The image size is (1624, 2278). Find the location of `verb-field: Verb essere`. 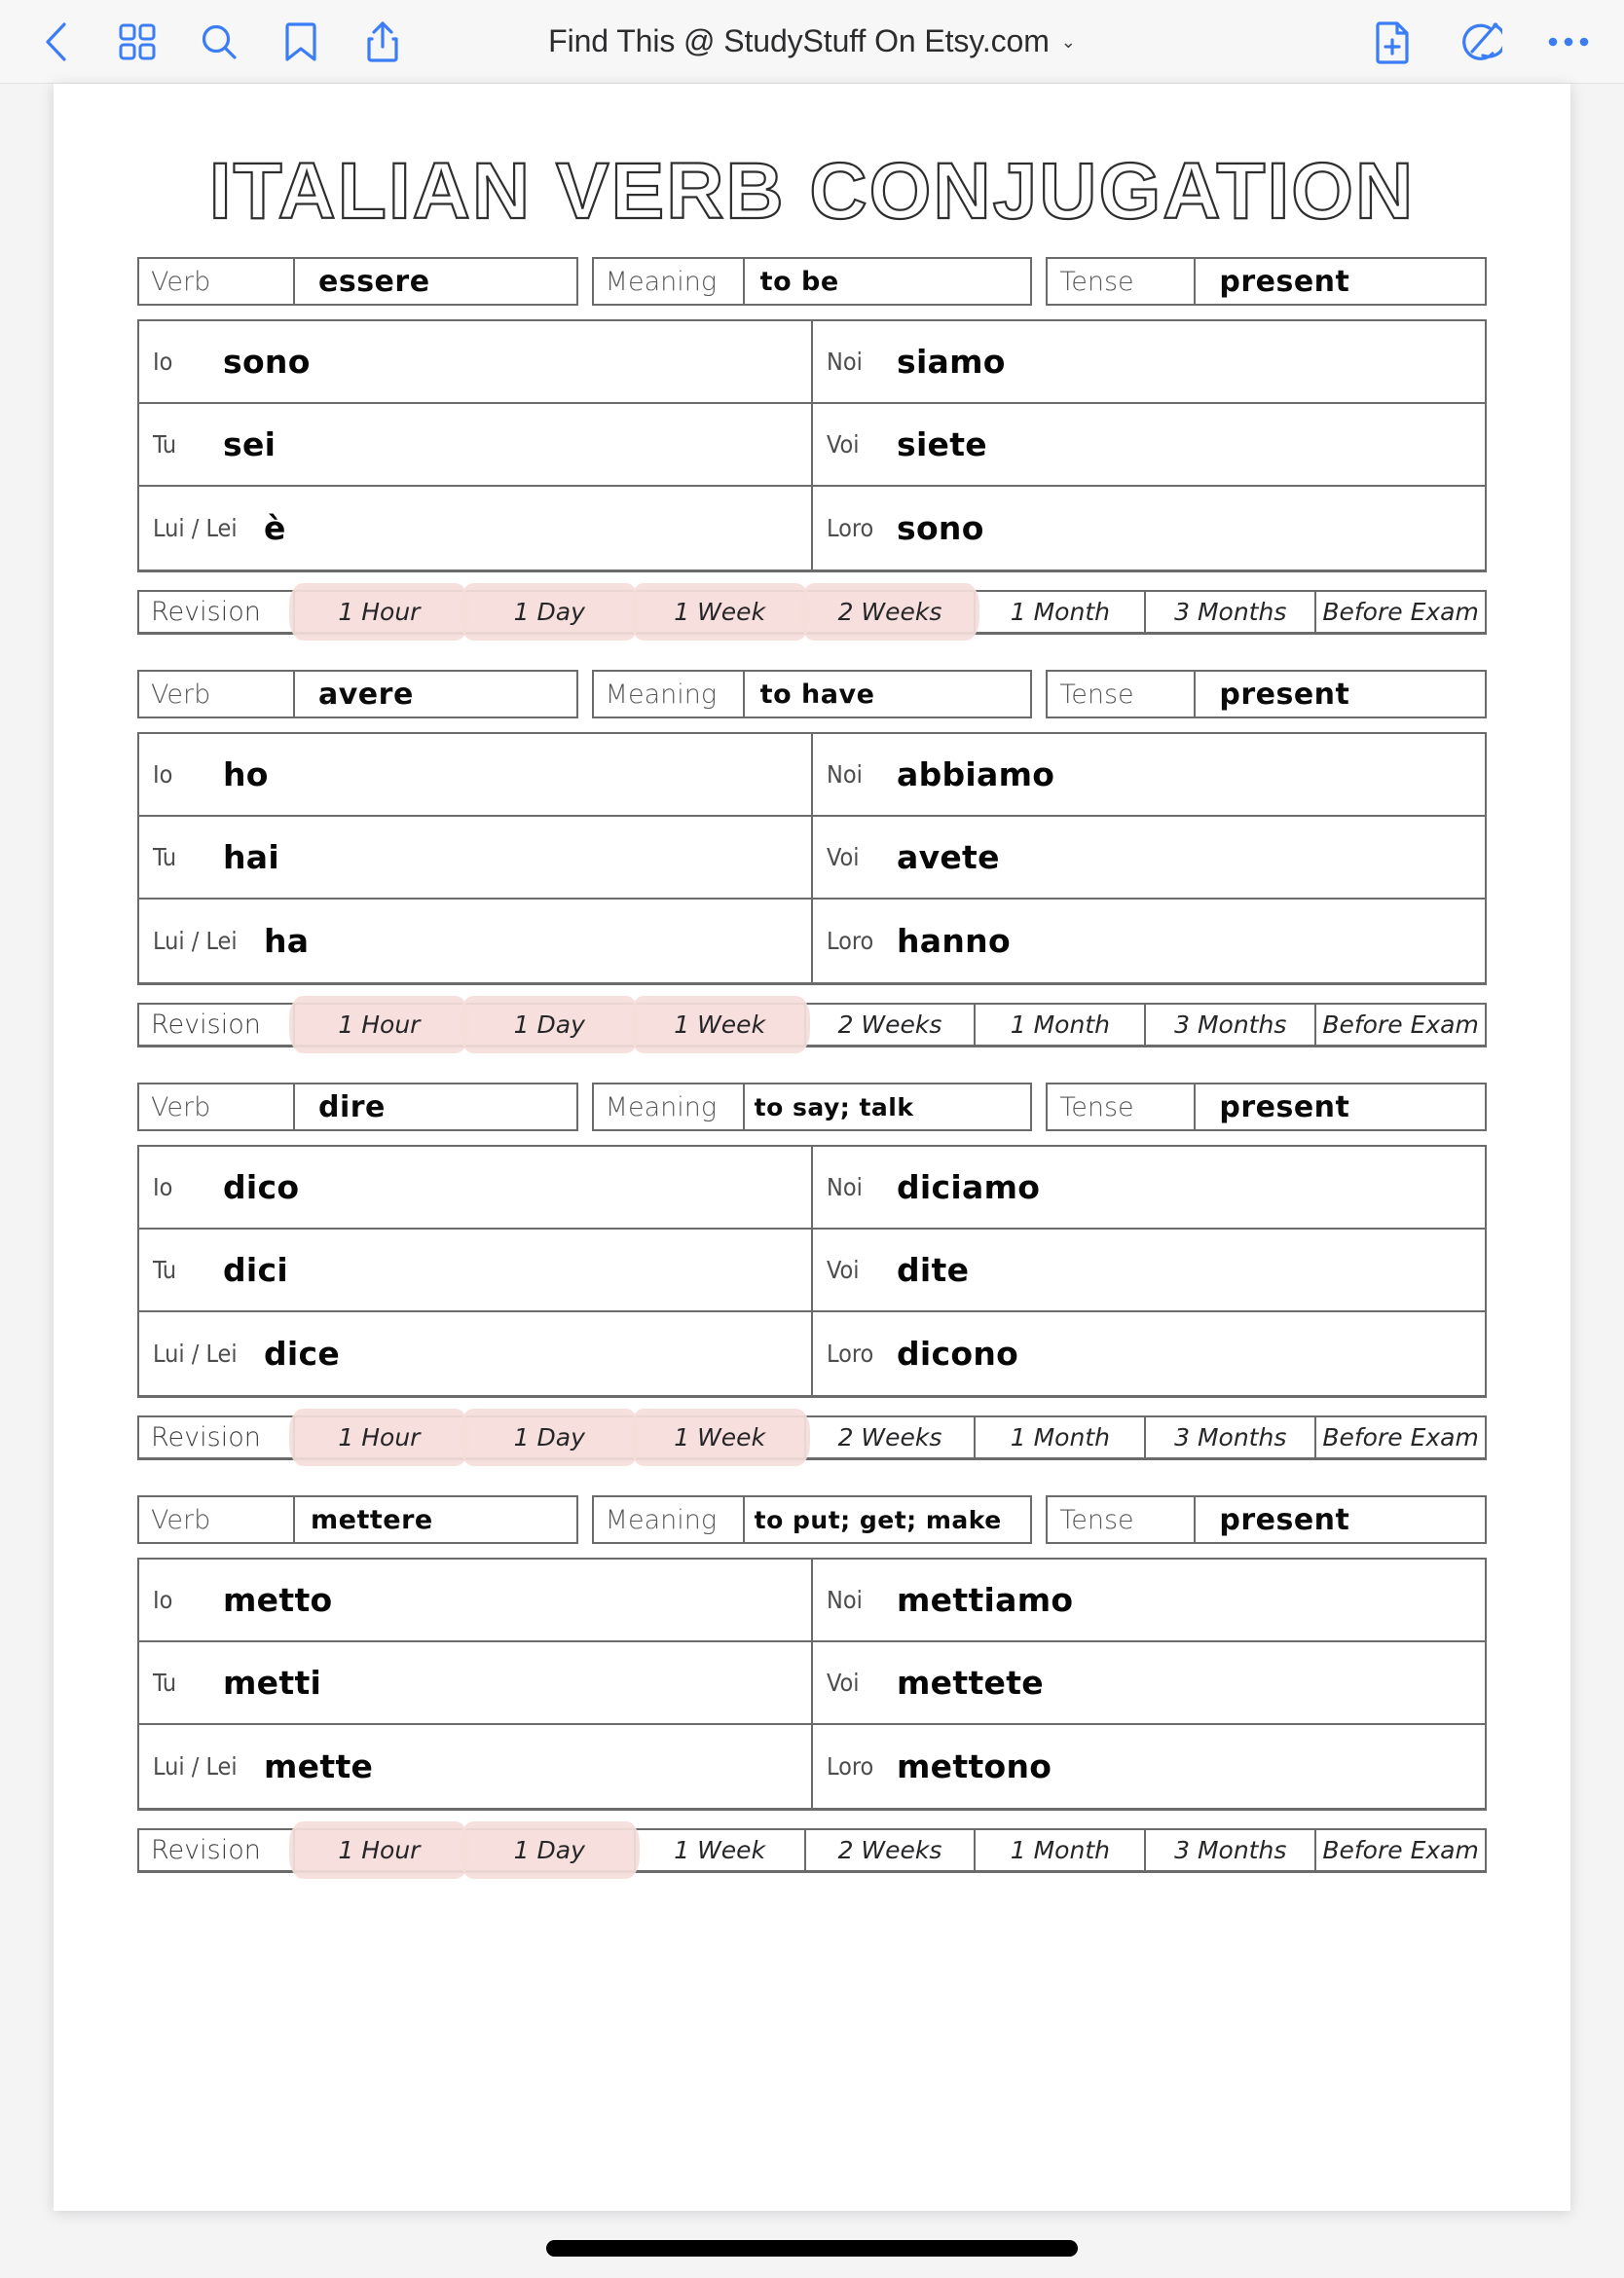

verb-field: Verb essere is located at coordinates (357, 282).